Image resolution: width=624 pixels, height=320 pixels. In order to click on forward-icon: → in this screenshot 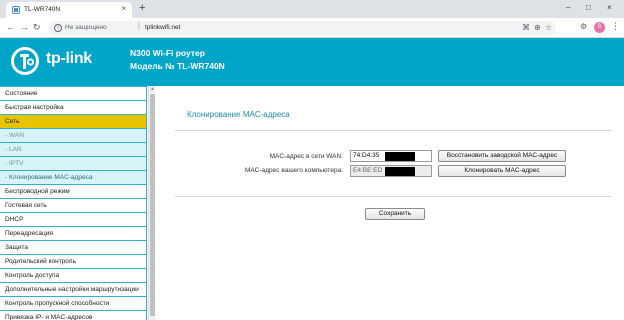, I will do `click(24, 27)`.